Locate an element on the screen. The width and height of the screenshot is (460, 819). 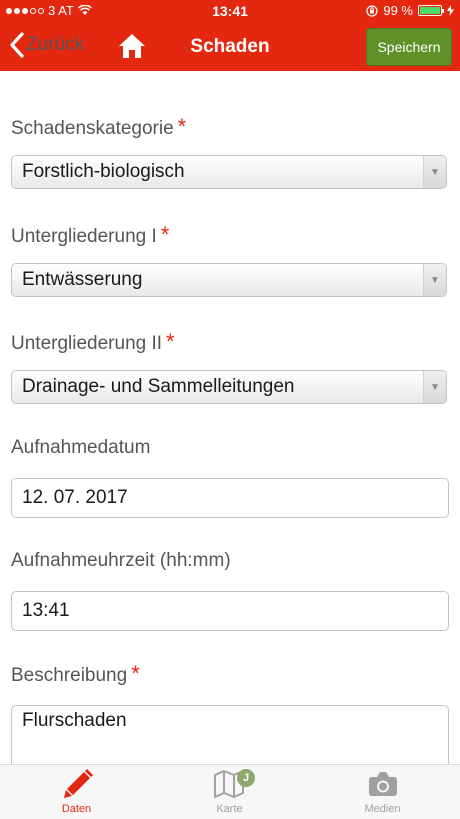
tab-daten-label: Daten is located at coordinates (76, 809).